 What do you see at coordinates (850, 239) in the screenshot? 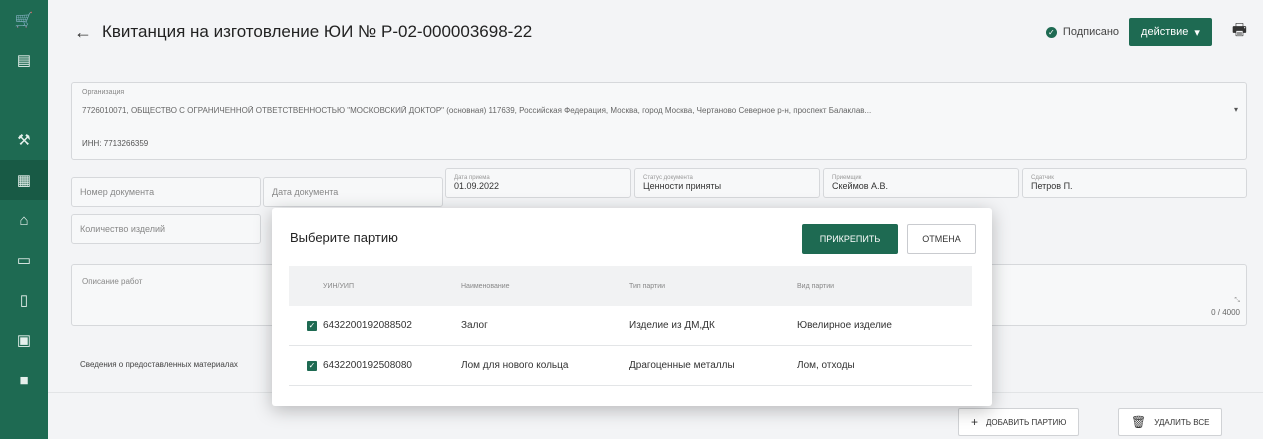
I see `attach-button: прикрепить` at bounding box center [850, 239].